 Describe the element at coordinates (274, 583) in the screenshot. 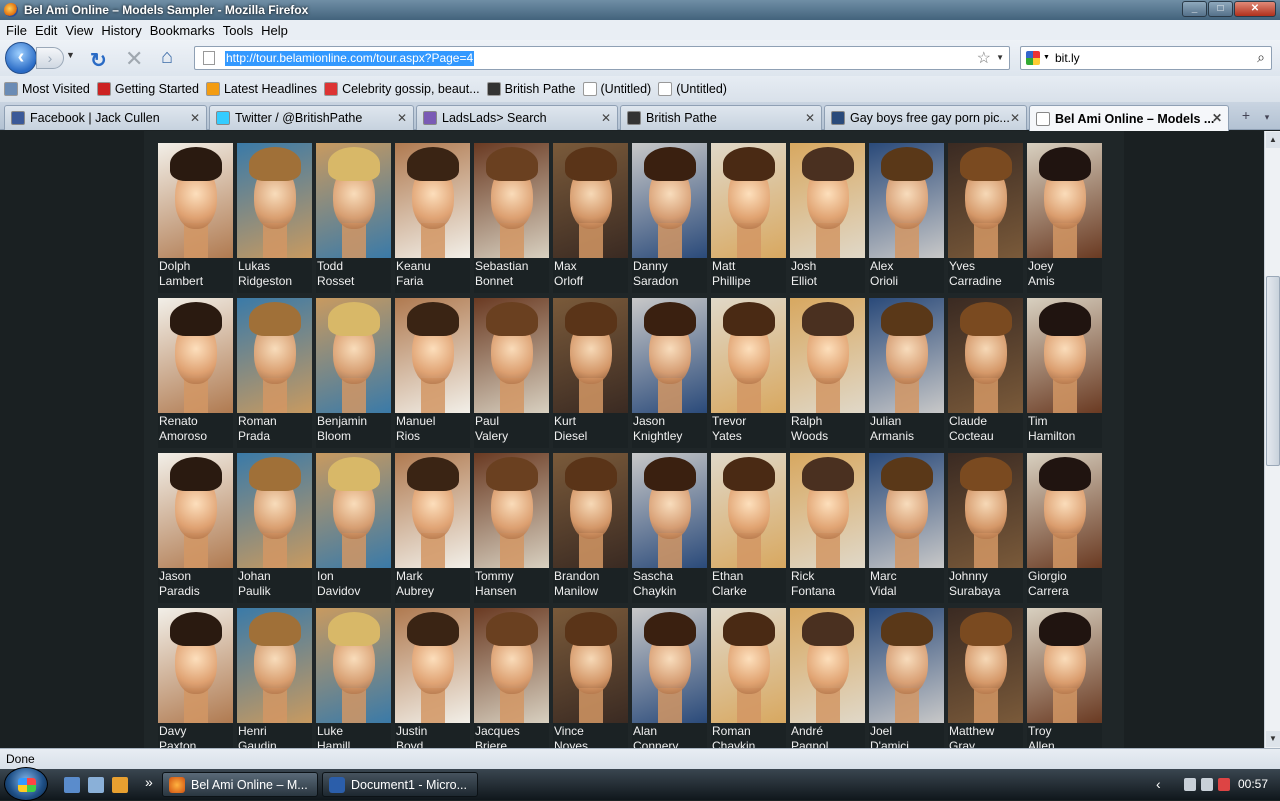

I see `model-name: Johan Paulik` at that location.